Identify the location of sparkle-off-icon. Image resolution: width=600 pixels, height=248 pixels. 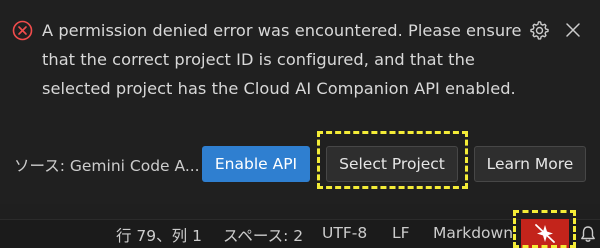
(545, 233).